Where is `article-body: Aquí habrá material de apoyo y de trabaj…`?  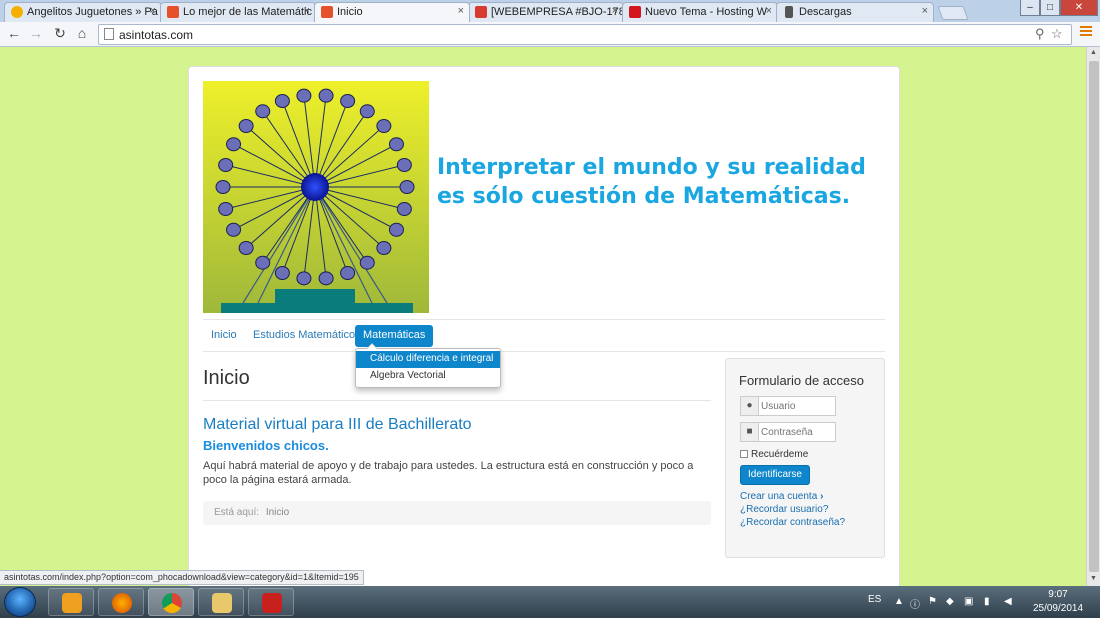
article-body: Aquí habrá material de apoyo y de trabaj… is located at coordinates (448, 473).